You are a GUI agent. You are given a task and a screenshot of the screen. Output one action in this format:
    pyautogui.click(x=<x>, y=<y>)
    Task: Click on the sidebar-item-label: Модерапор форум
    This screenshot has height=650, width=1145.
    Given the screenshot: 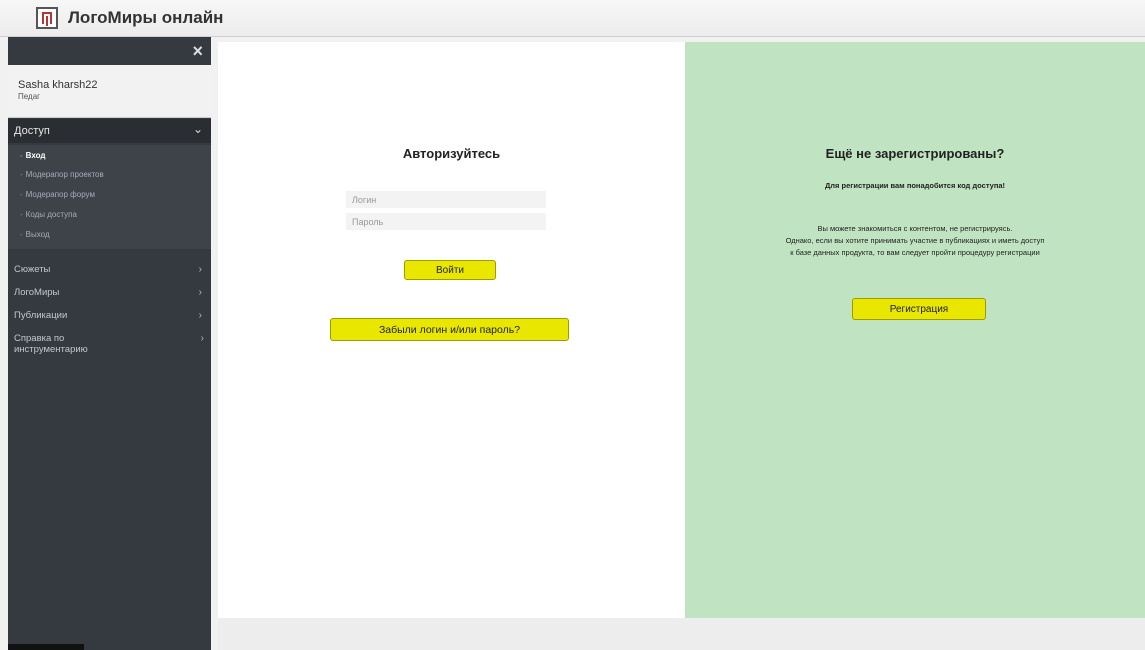 What is the action you would take?
    pyautogui.click(x=60, y=194)
    